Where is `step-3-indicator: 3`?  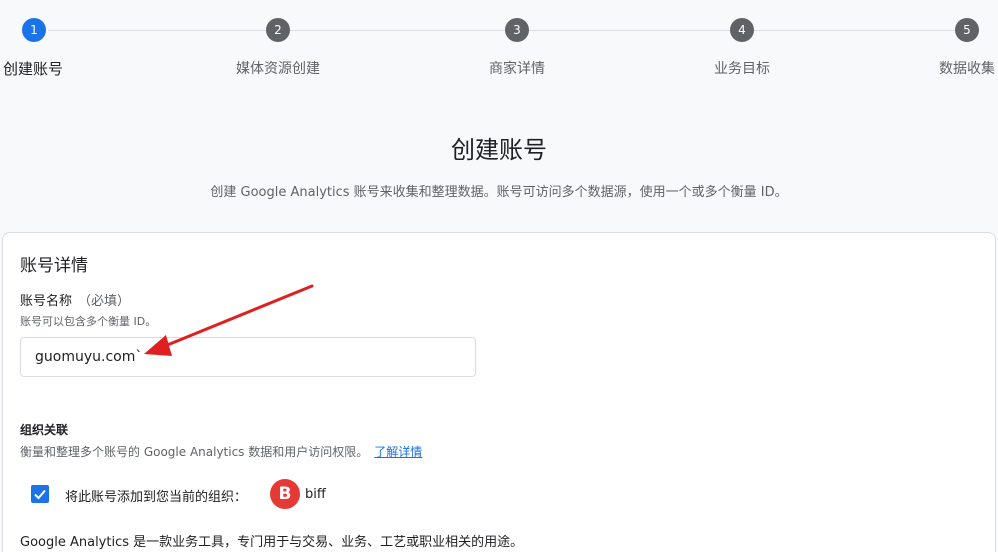
step-3-indicator: 3 is located at coordinates (517, 30).